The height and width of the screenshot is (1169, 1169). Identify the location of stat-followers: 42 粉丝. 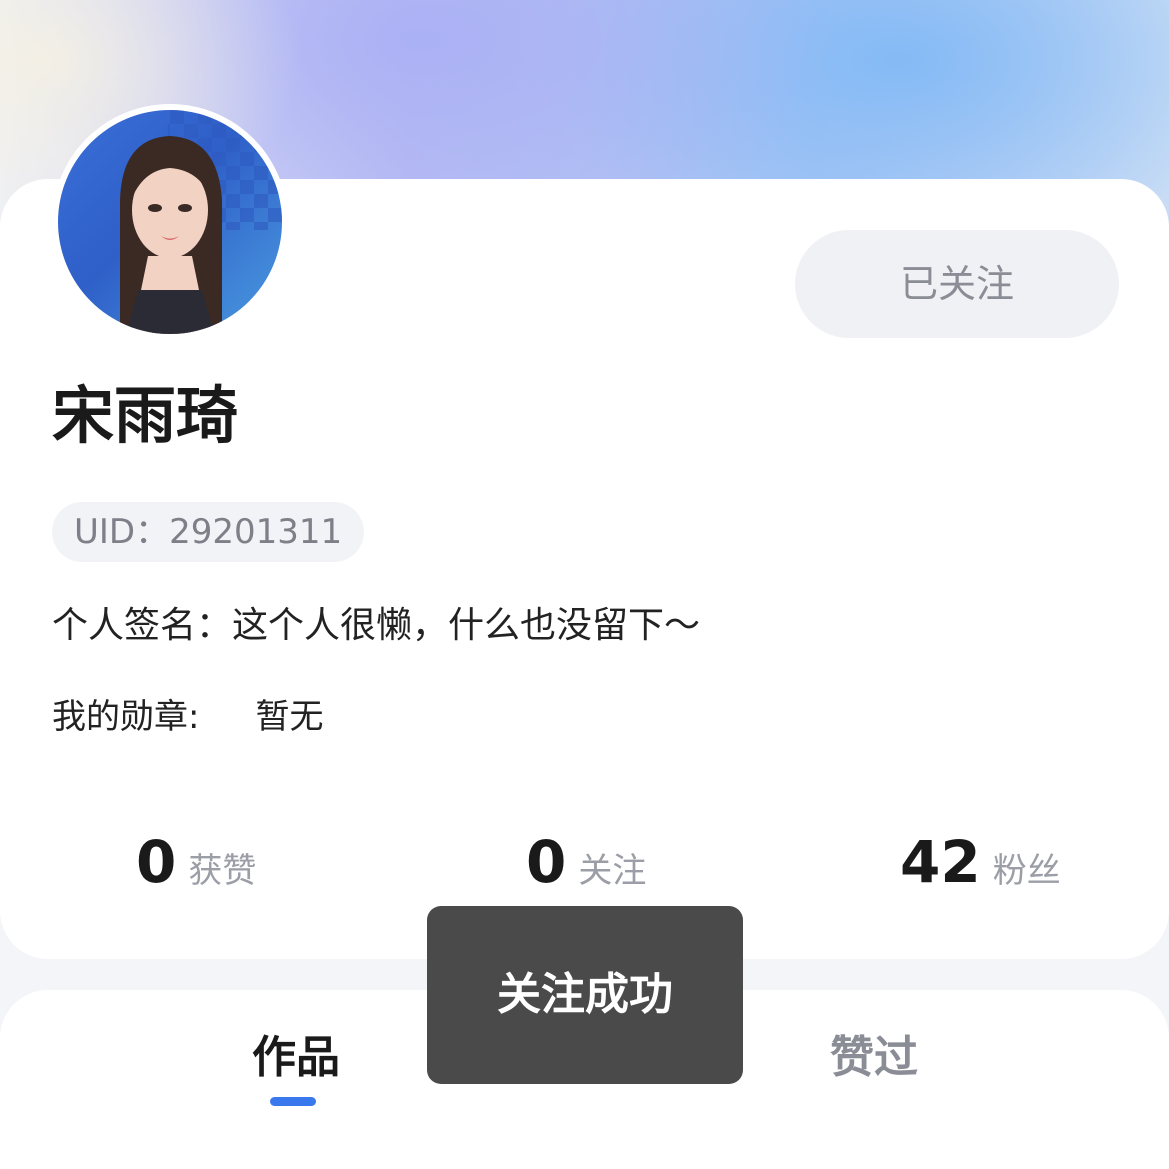
(980, 862).